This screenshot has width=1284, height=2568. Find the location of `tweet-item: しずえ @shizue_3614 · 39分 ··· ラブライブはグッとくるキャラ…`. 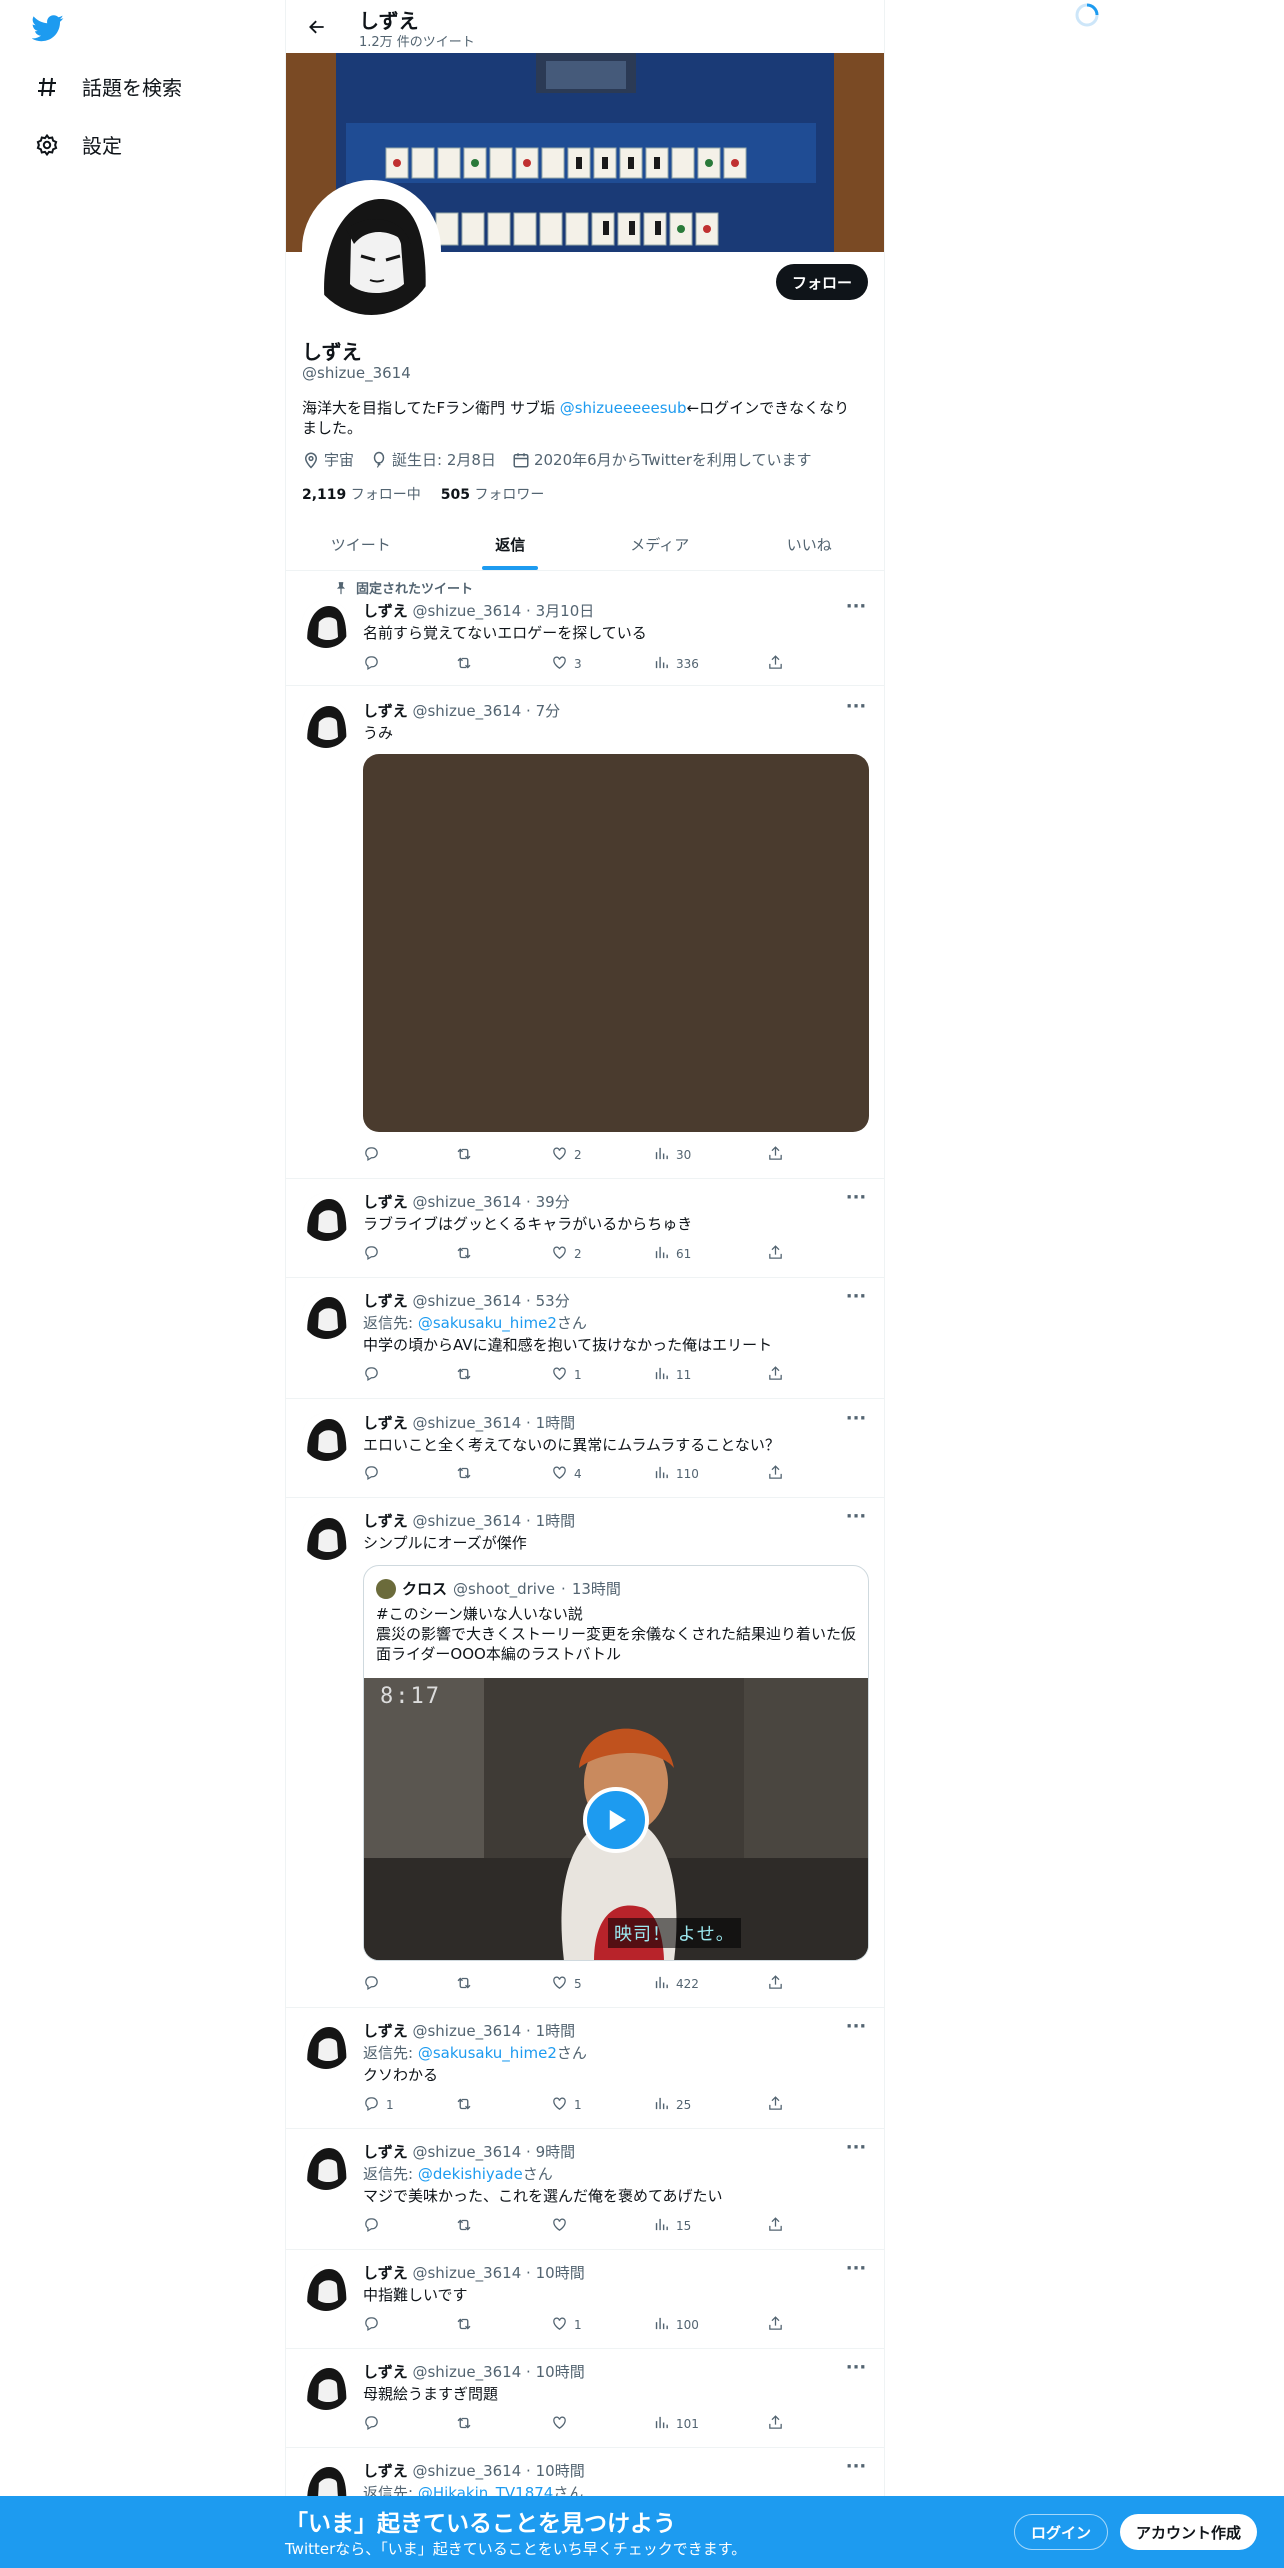

tweet-item: しずえ @shizue_3614 · 39分 ··· ラブライブはグッとくるキャラ… is located at coordinates (585, 1228).